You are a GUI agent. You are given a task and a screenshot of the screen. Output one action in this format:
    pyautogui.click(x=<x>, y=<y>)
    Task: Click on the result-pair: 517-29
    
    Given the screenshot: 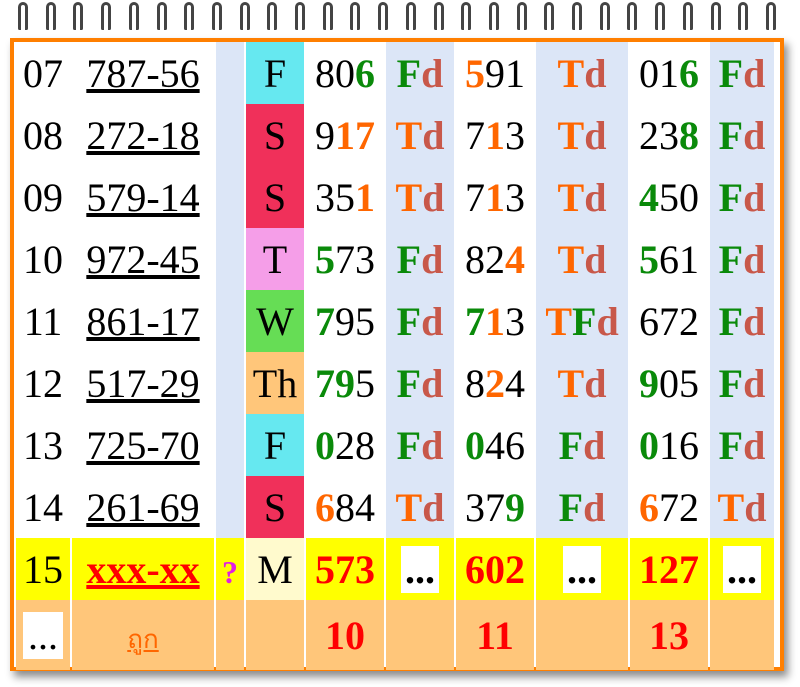 What is the action you would take?
    pyautogui.click(x=143, y=383)
    